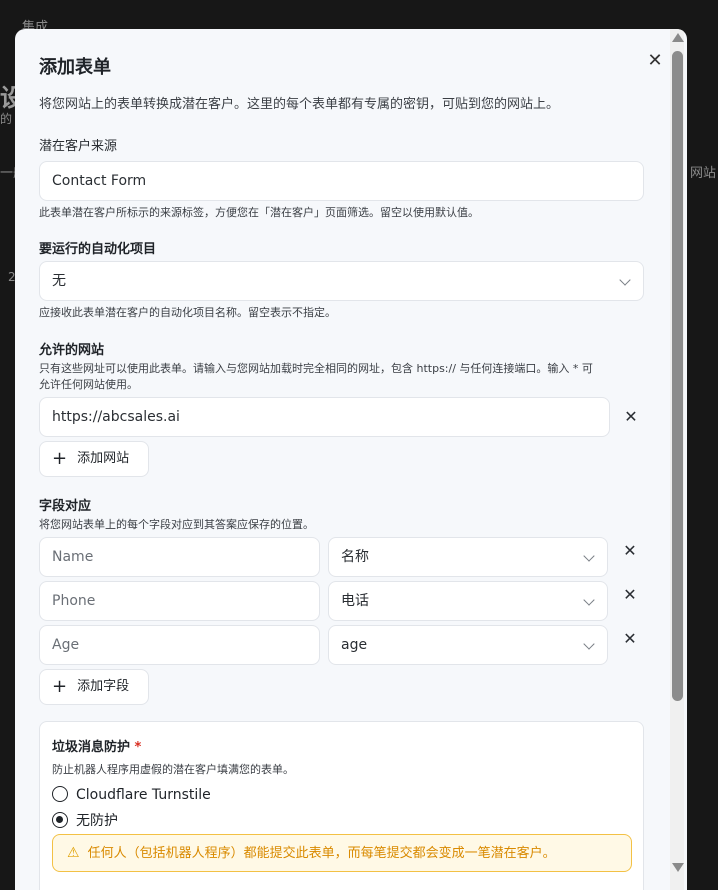 The width and height of the screenshot is (718, 890). Describe the element at coordinates (72, 350) in the screenshot. I see `allowed-sites-label: 允许的网站` at that location.